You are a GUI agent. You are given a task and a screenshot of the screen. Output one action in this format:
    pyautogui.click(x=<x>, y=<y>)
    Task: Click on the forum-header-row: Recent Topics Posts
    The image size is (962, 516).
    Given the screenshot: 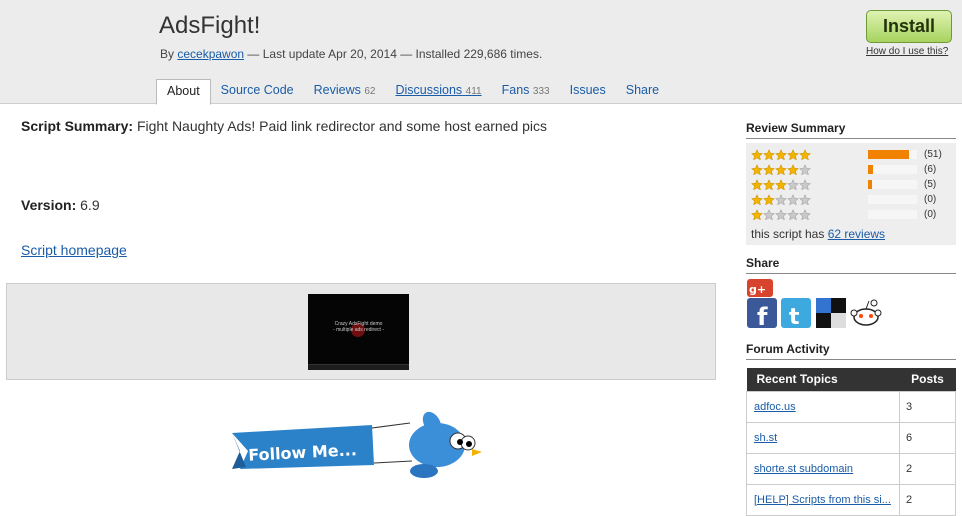 What is the action you would take?
    pyautogui.click(x=851, y=379)
    